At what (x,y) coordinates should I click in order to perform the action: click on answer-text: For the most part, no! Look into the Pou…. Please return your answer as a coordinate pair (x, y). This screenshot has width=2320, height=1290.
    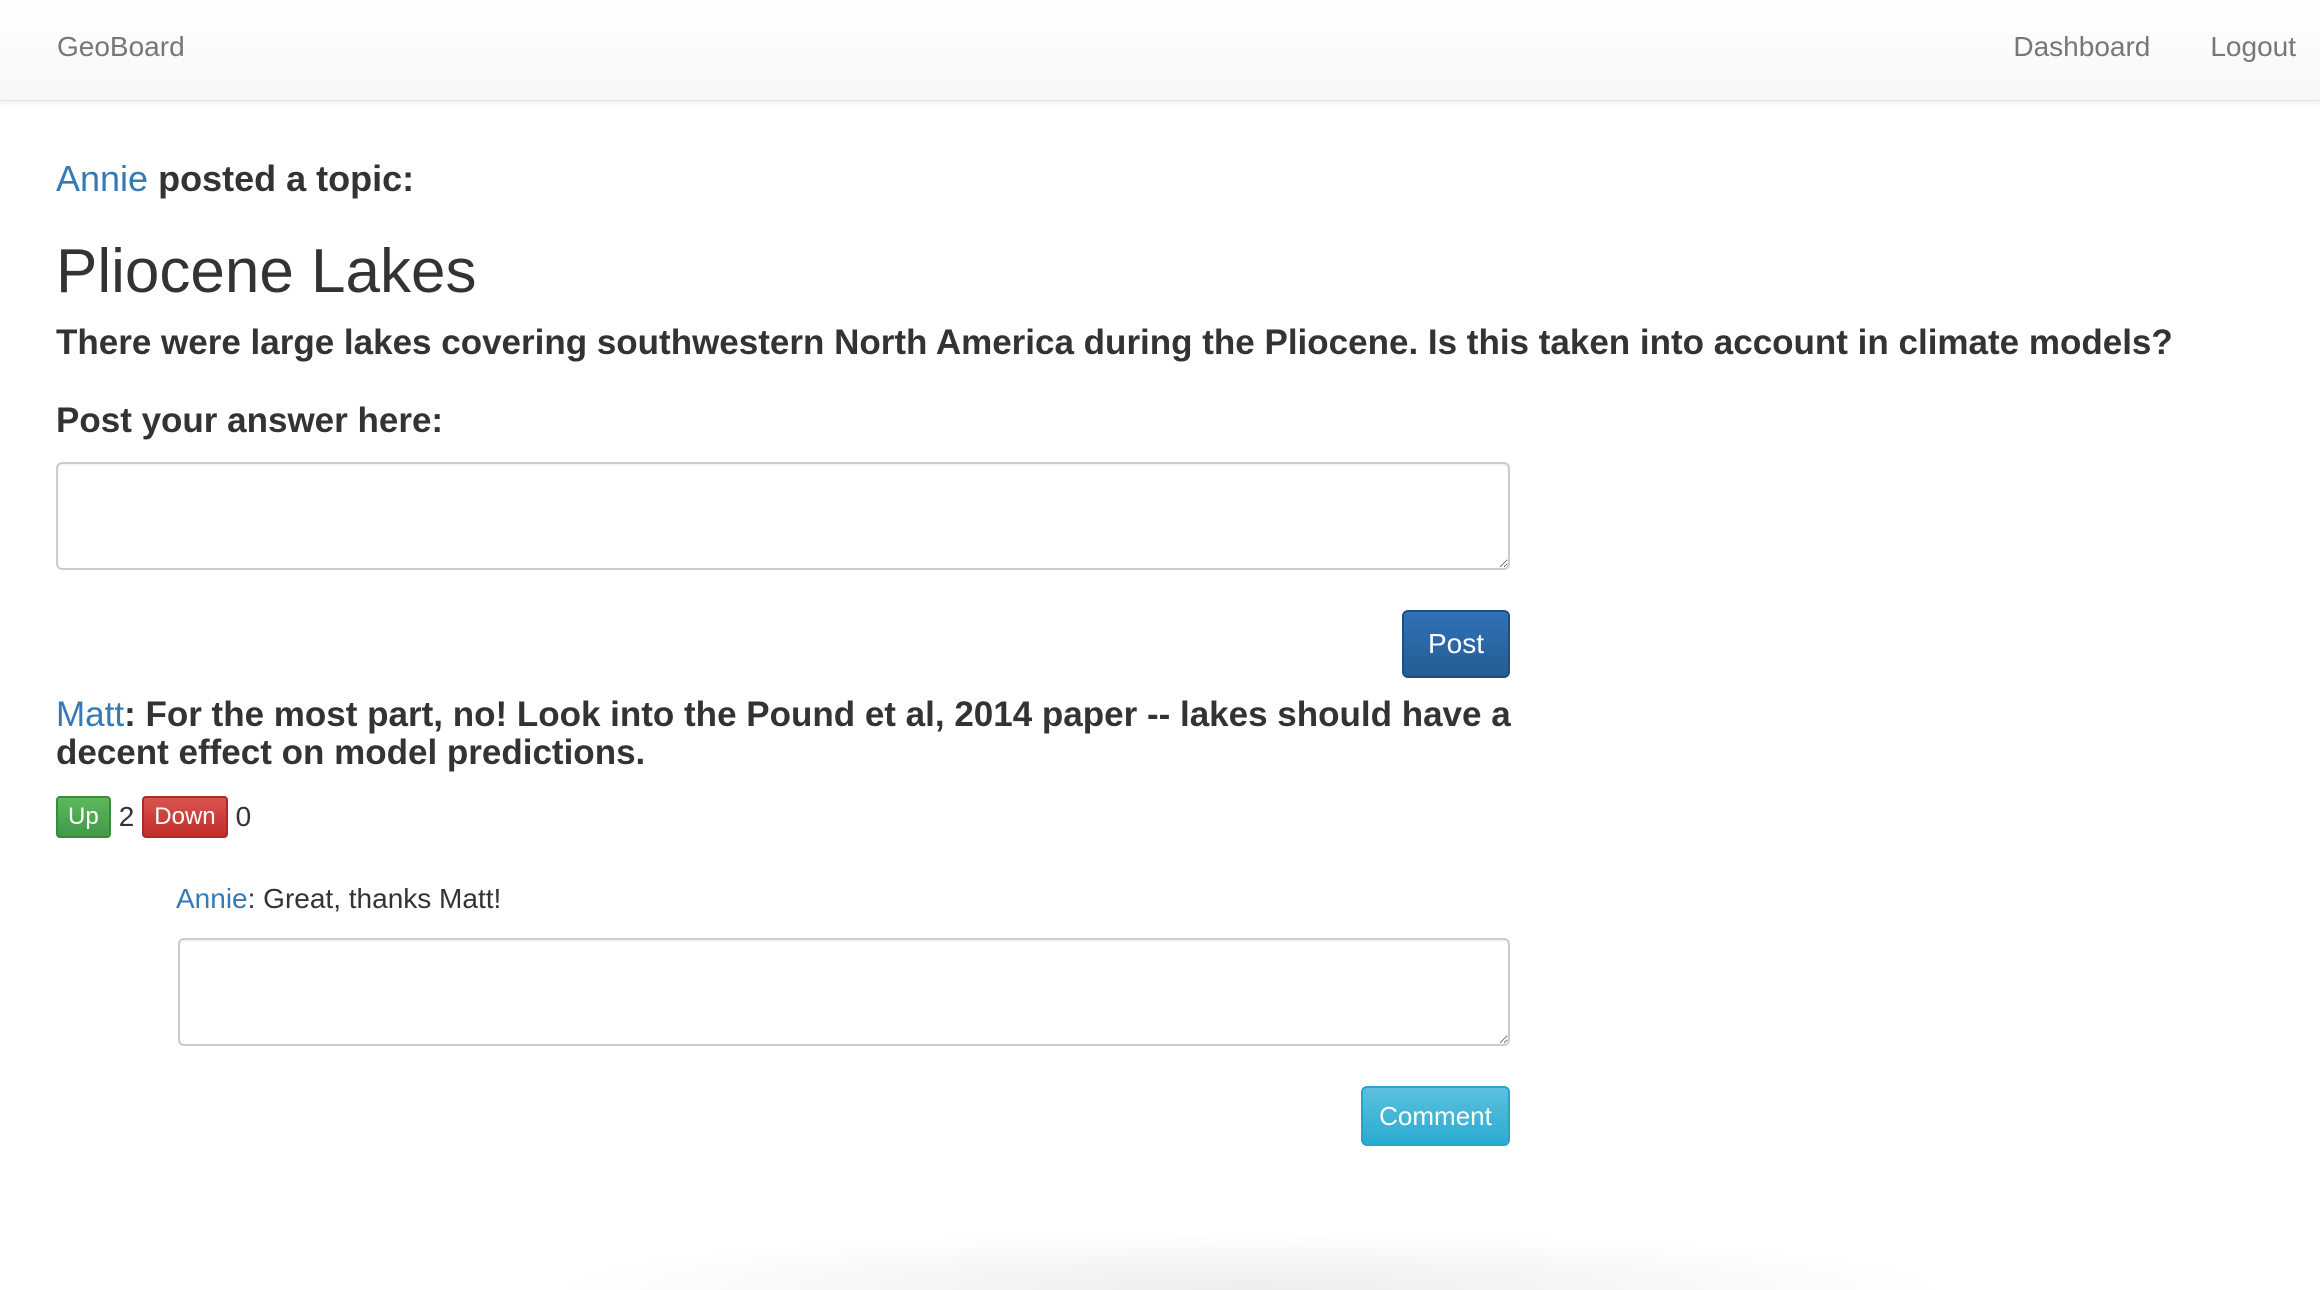
    Looking at the image, I should click on (783, 733).